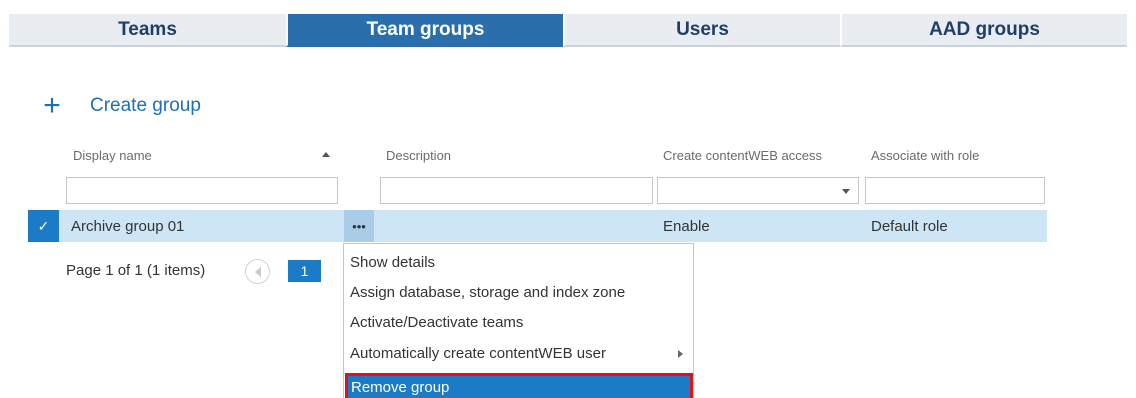  I want to click on filter-role-input, so click(955, 190).